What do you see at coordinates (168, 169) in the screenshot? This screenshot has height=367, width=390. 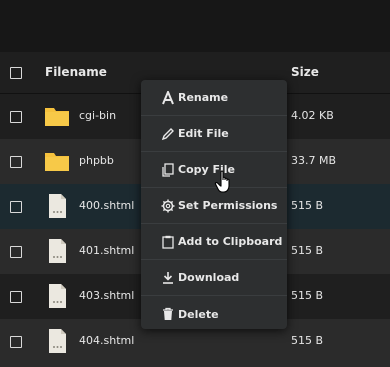 I see `copy-icon` at bounding box center [168, 169].